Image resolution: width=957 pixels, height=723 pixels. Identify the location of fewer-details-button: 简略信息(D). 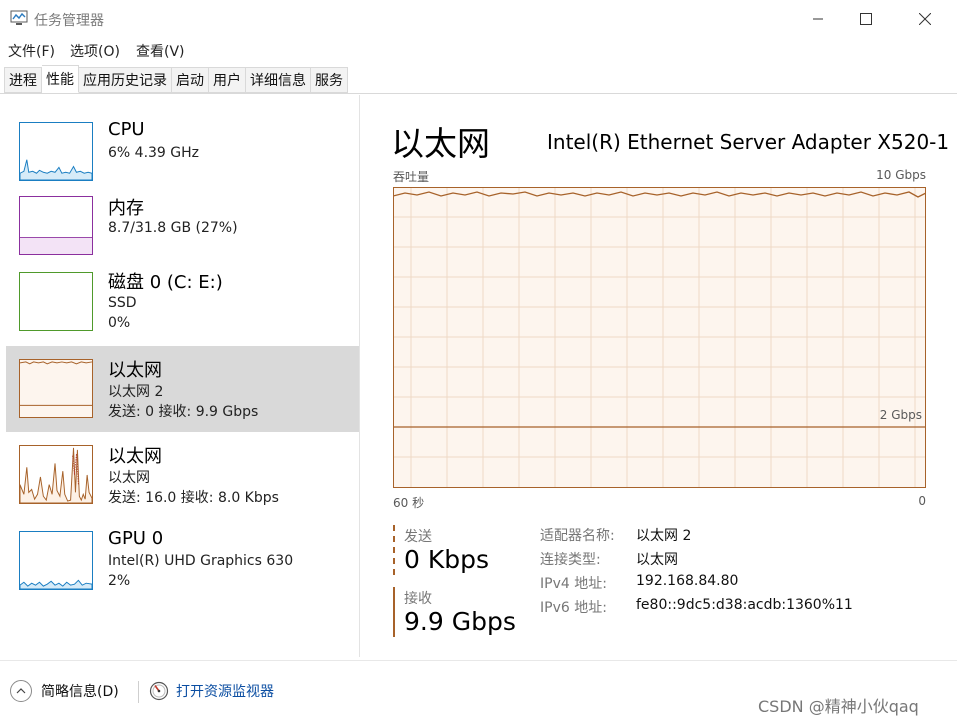
(64, 691).